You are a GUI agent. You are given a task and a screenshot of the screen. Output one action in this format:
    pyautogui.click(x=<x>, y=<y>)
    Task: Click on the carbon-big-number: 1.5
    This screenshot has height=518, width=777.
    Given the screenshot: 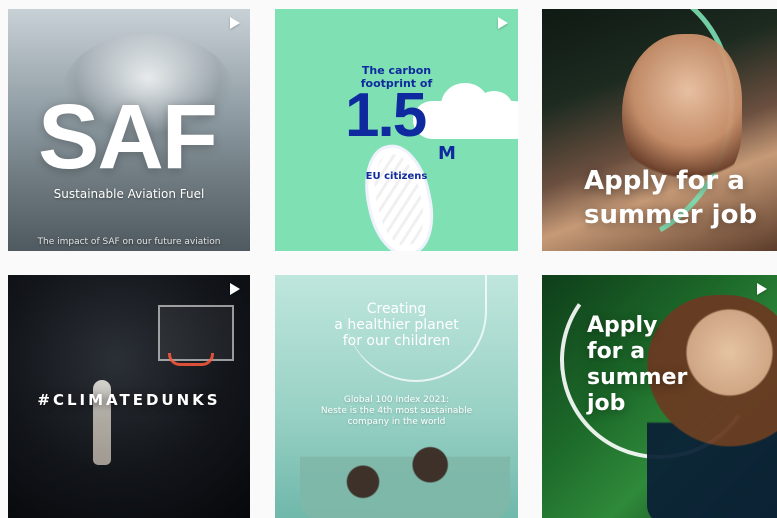 What is the action you would take?
    pyautogui.click(x=386, y=115)
    